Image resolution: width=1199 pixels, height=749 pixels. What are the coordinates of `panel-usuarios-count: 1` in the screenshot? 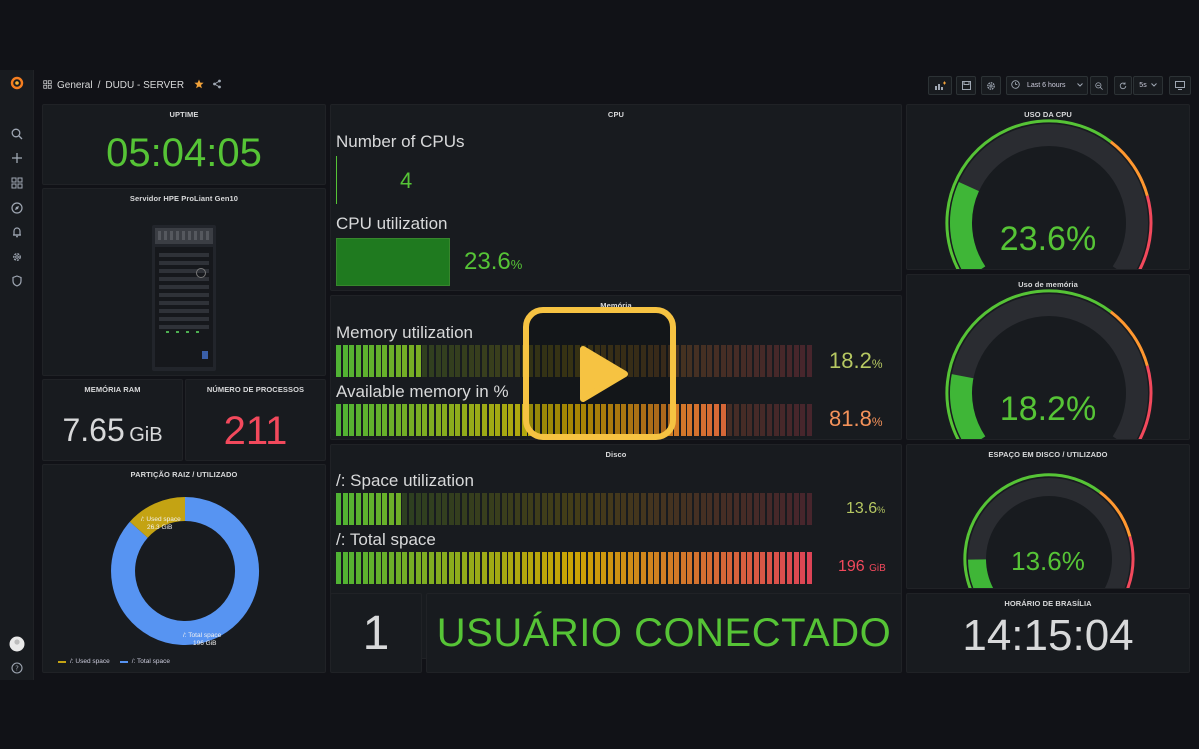 It's located at (376, 633).